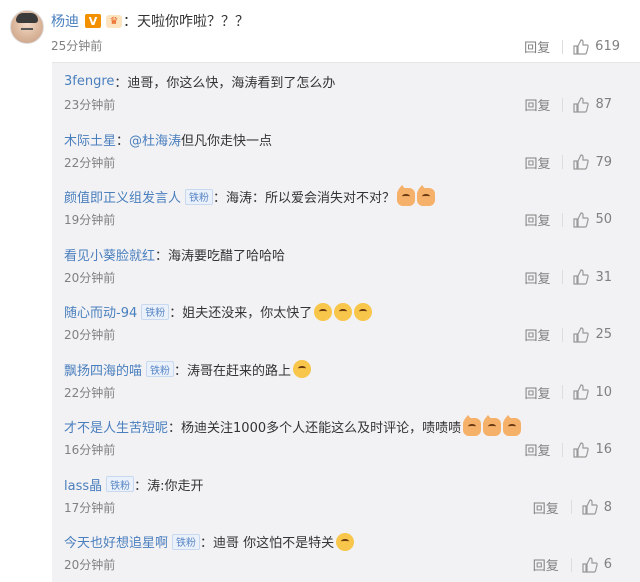 The height and width of the screenshot is (582, 640). I want to click on reply-time: 22分钟前, so click(90, 392).